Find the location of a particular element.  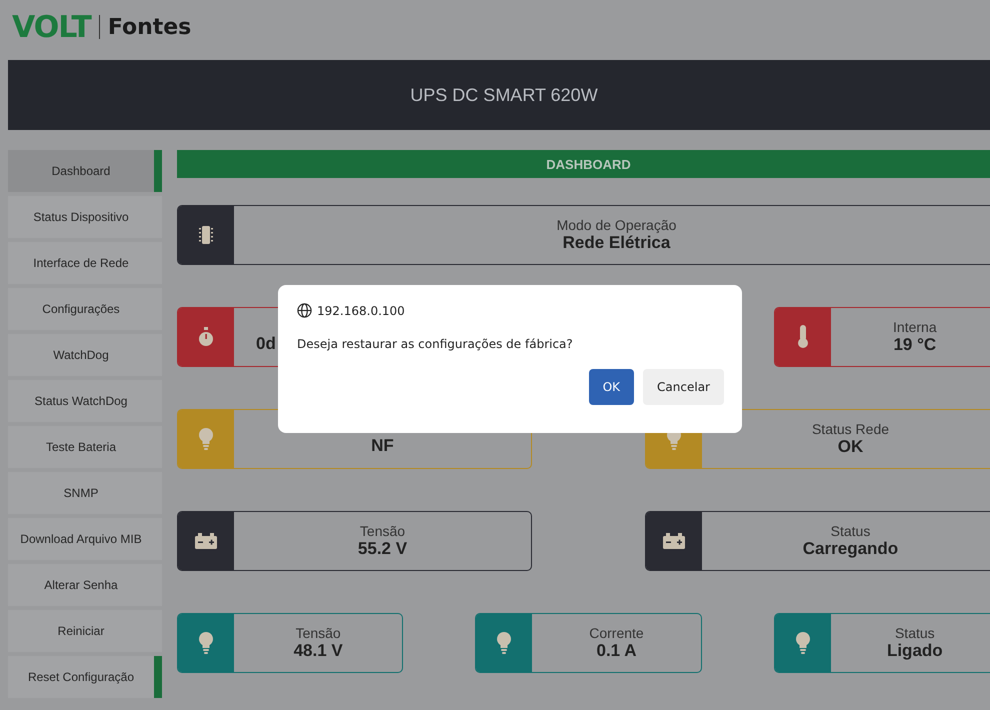

sidebar-item: SNMP is located at coordinates (85, 493).